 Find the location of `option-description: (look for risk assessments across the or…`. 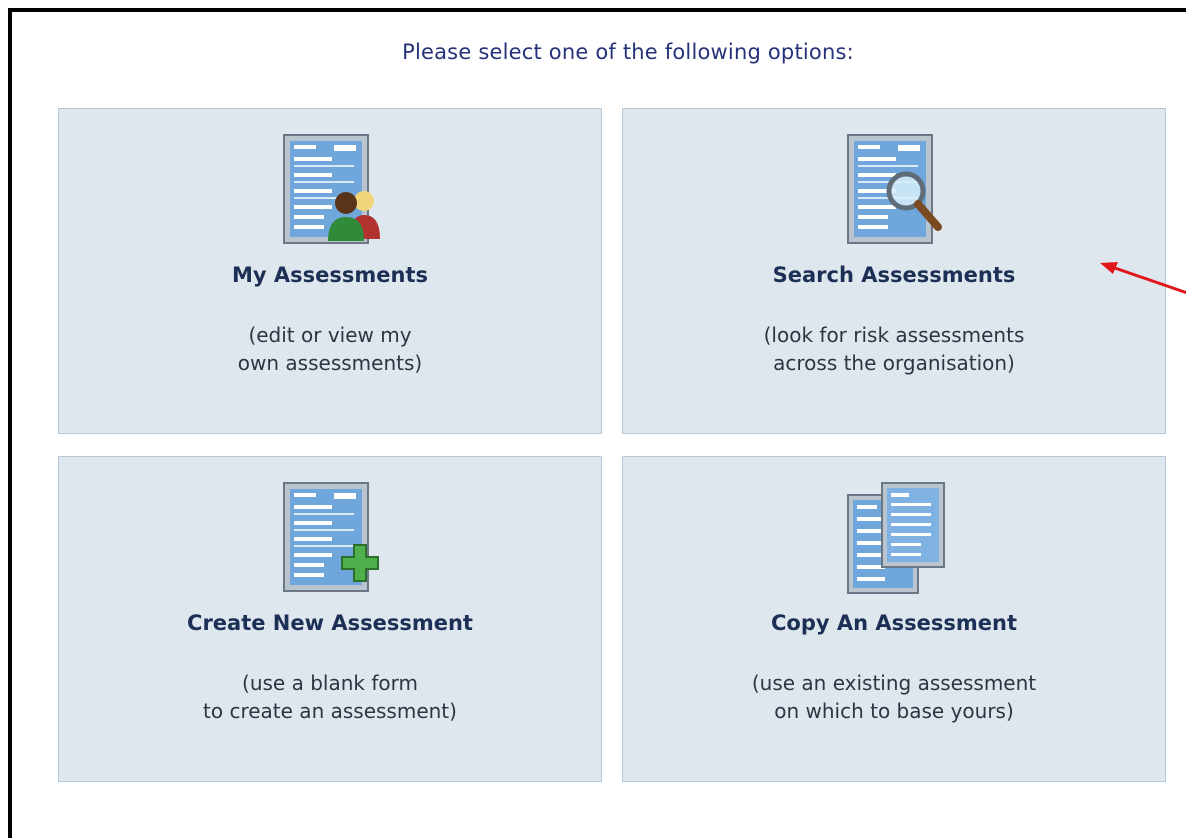

option-description: (look for risk assessments across the or… is located at coordinates (894, 349).